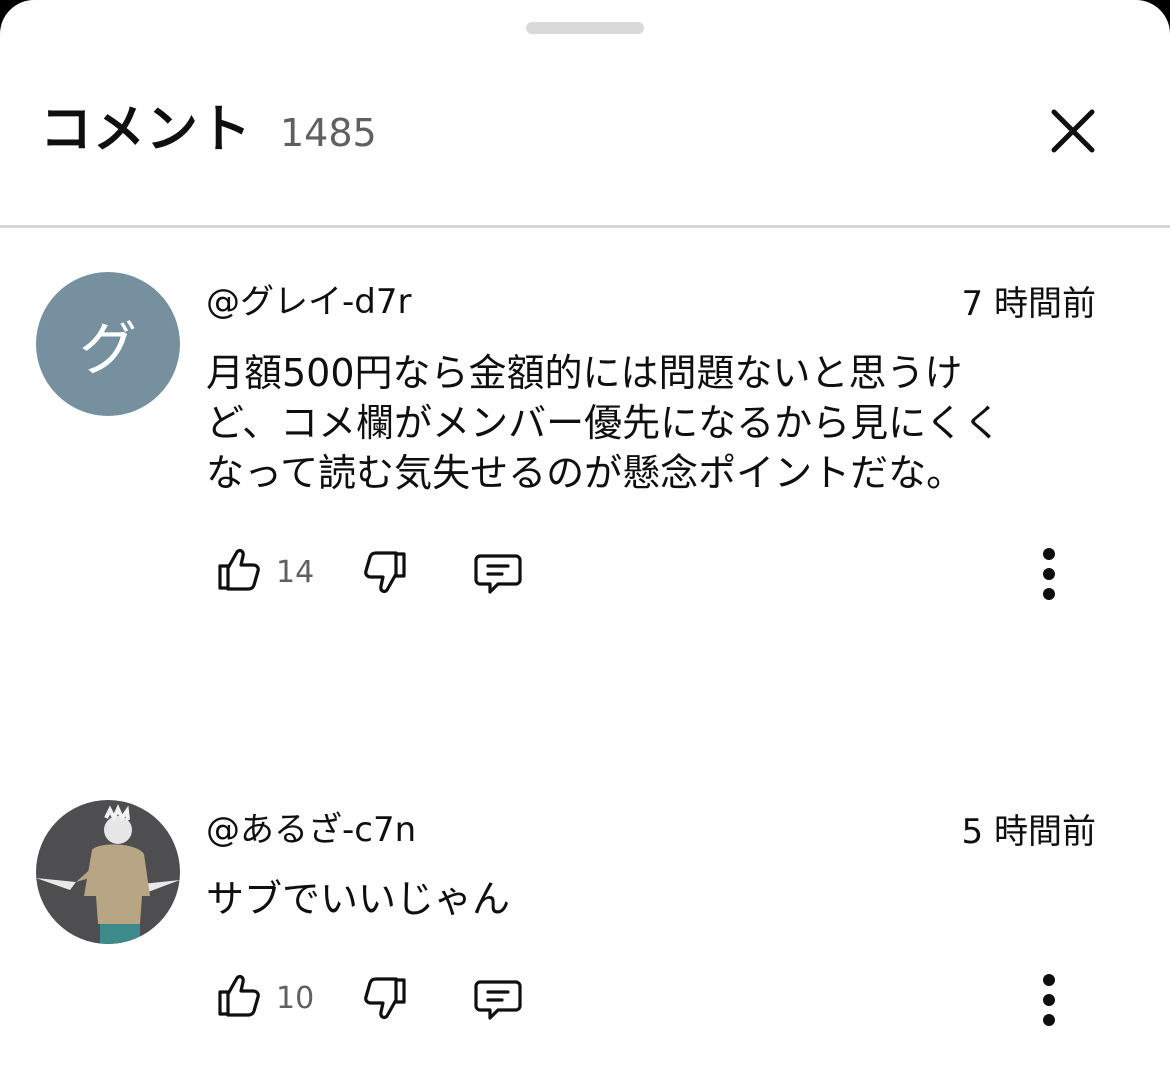  What do you see at coordinates (1028, 832) in the screenshot?
I see `comment-time: 5 時間前` at bounding box center [1028, 832].